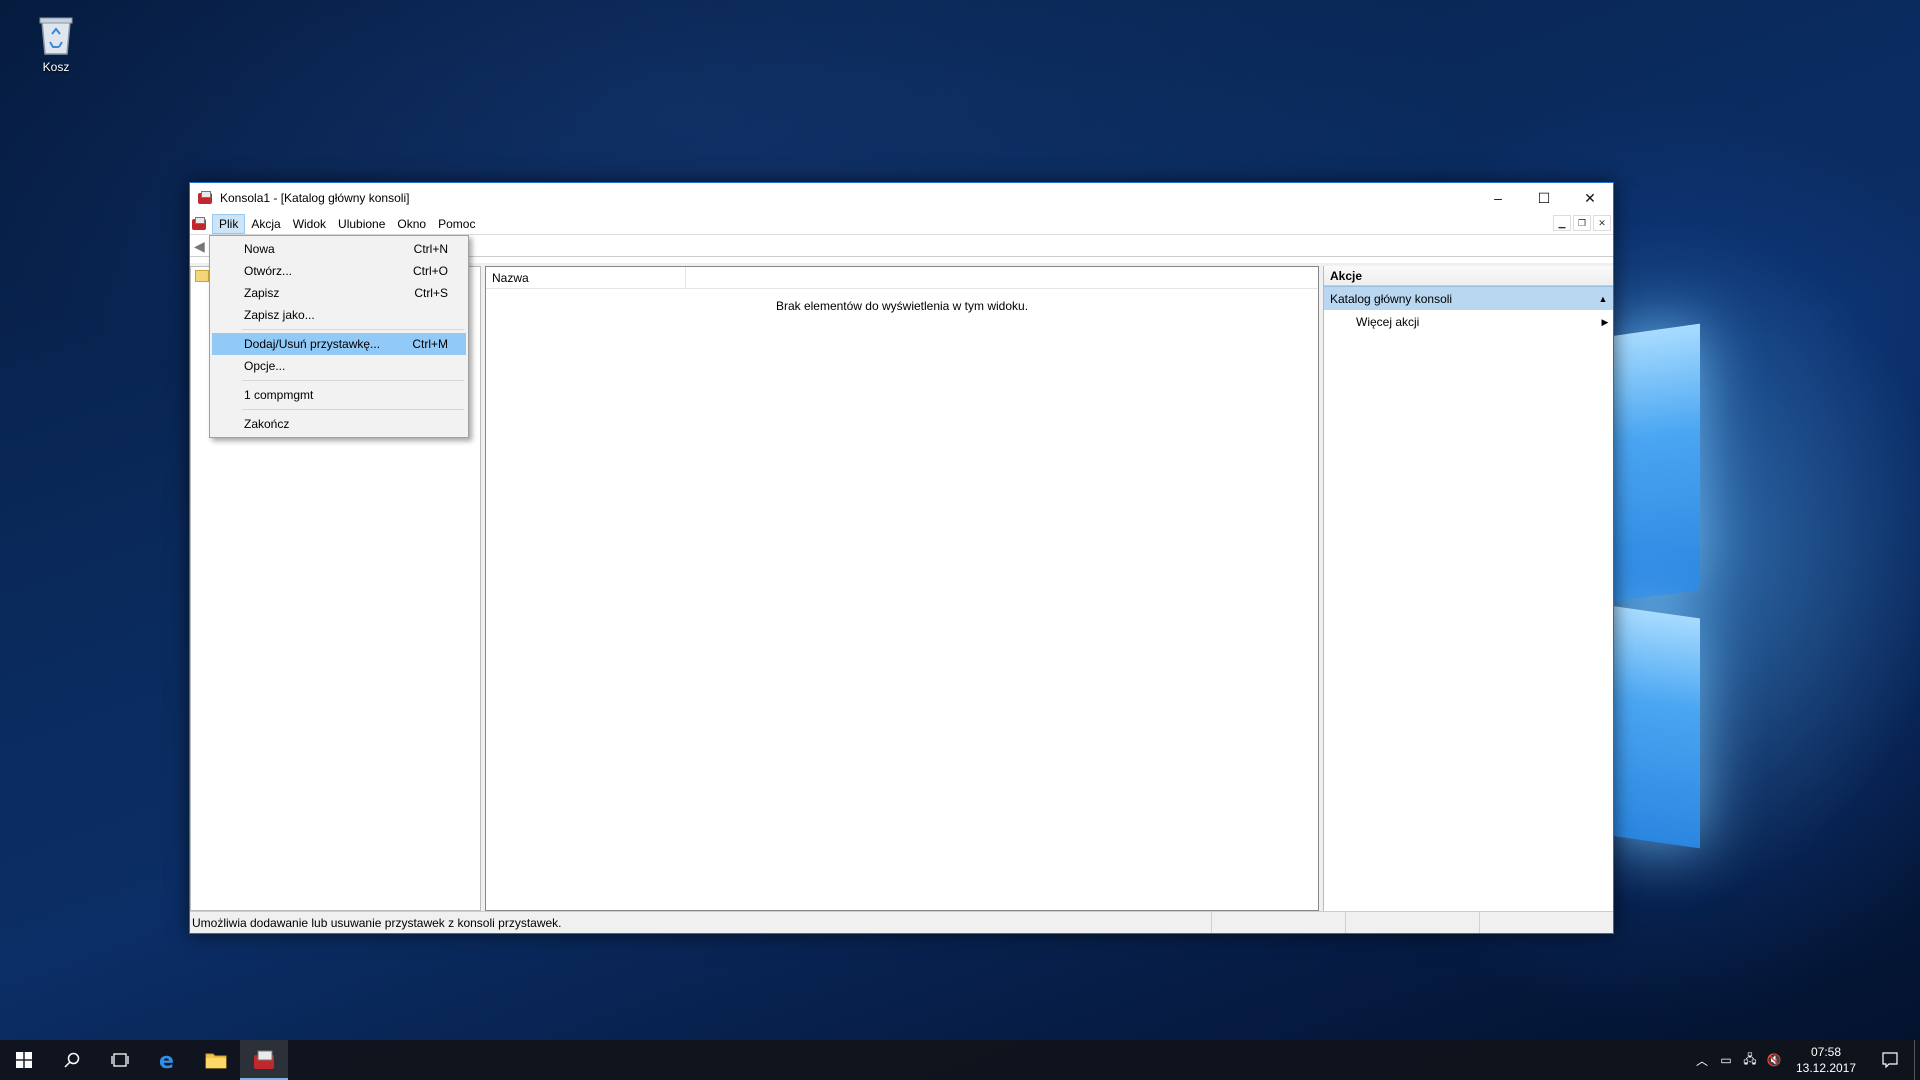  Describe the element at coordinates (586, 277) in the screenshot. I see `column-header-name: Nazwa` at that location.